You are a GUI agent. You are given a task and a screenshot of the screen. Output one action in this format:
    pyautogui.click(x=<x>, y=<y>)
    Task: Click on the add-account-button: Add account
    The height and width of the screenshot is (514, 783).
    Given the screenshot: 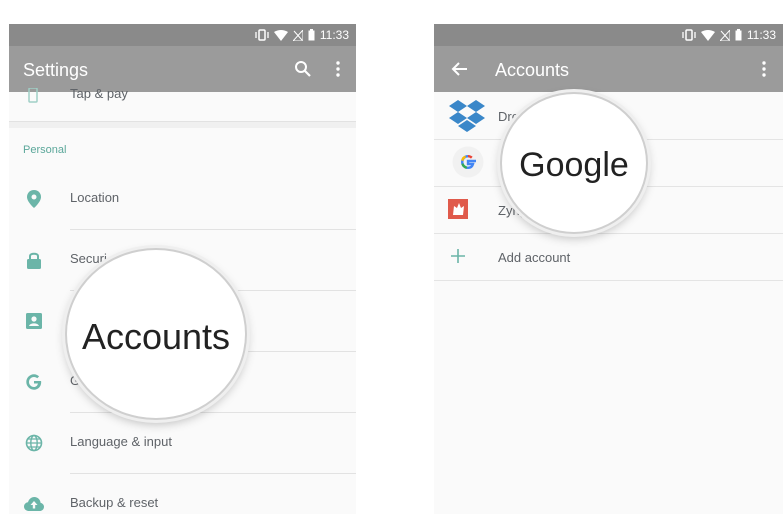 What is the action you would take?
    pyautogui.click(x=608, y=257)
    